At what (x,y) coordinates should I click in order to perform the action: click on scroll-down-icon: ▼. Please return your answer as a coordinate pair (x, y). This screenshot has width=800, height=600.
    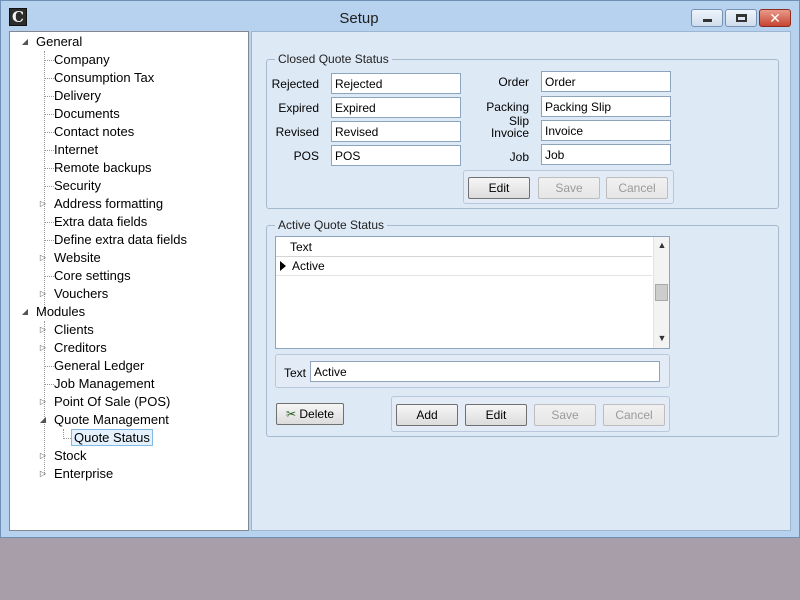
    Looking at the image, I should click on (662, 338).